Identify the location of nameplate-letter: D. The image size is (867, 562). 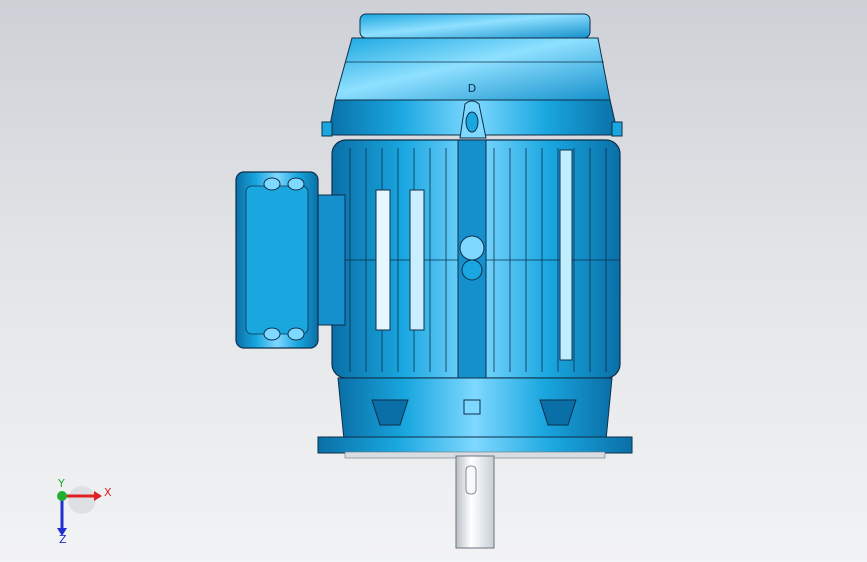
(472, 88).